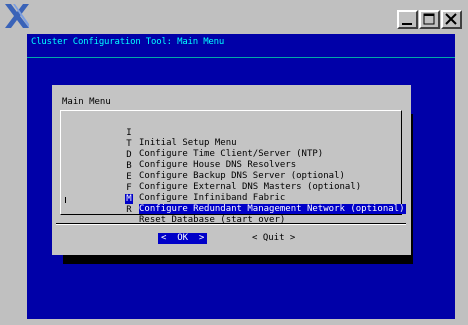  I want to click on menu-item-key: R, so click(129, 210).